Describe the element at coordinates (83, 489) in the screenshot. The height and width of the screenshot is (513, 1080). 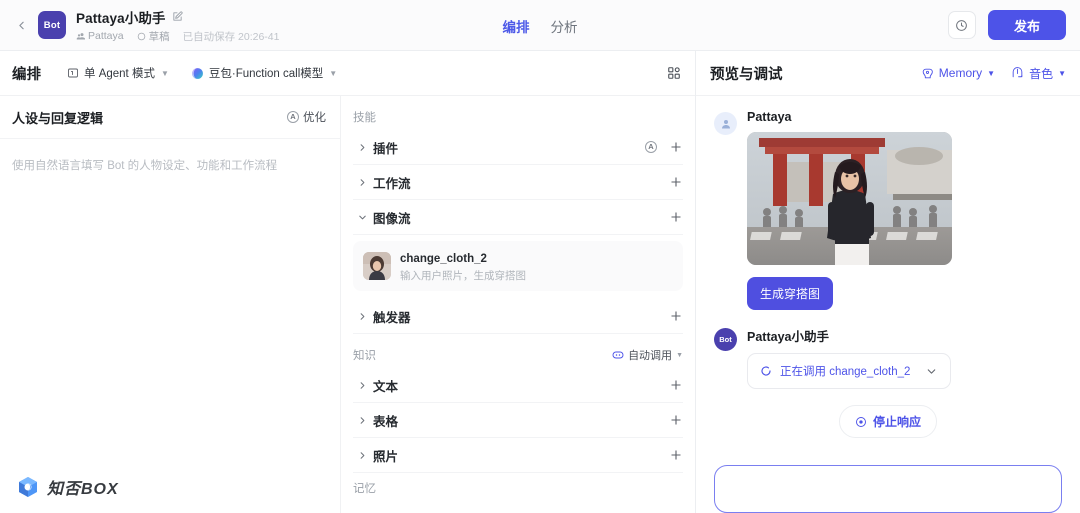
I see `watermark-label: 知否BOX` at that location.